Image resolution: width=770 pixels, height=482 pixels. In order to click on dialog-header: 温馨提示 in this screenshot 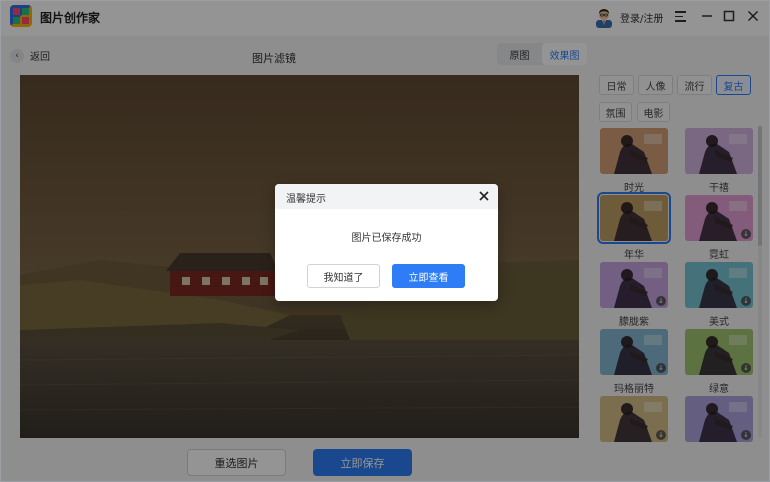, I will do `click(386, 196)`.